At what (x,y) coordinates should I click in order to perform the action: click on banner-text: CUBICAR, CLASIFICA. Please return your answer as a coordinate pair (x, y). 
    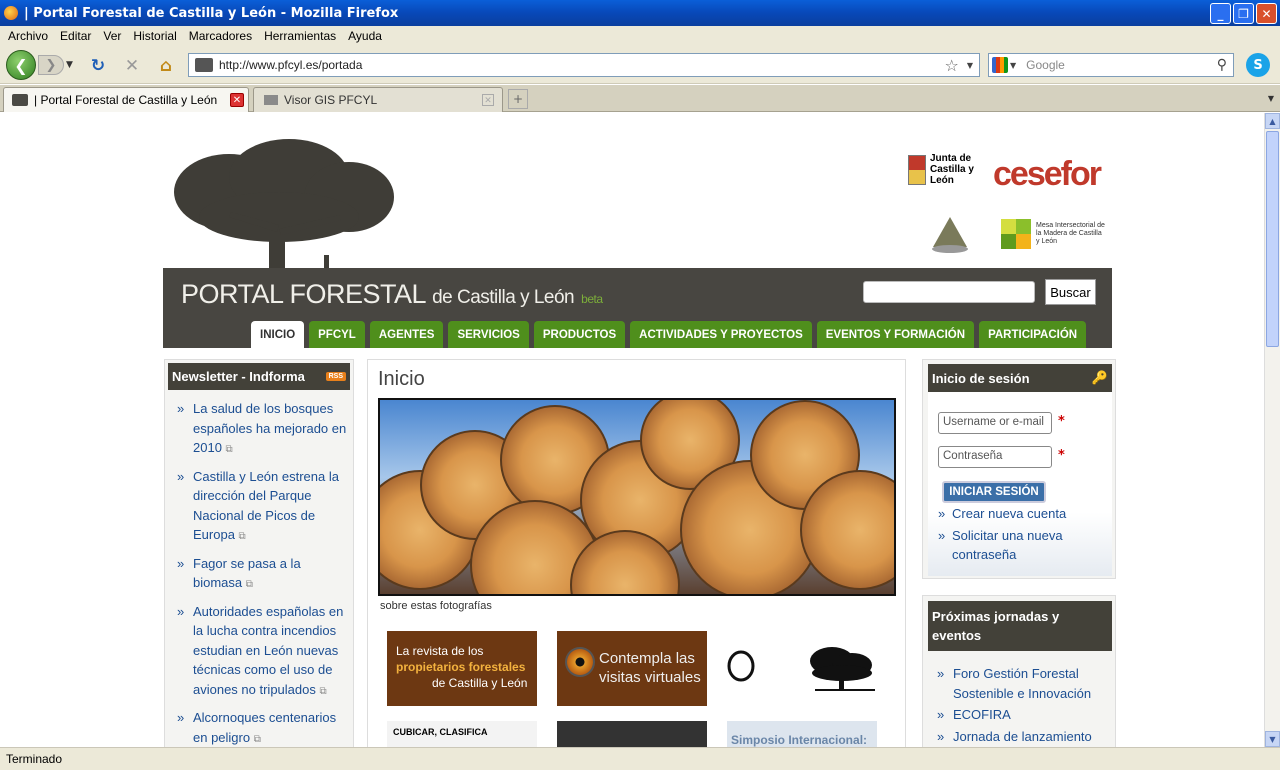
    Looking at the image, I should click on (440, 732).